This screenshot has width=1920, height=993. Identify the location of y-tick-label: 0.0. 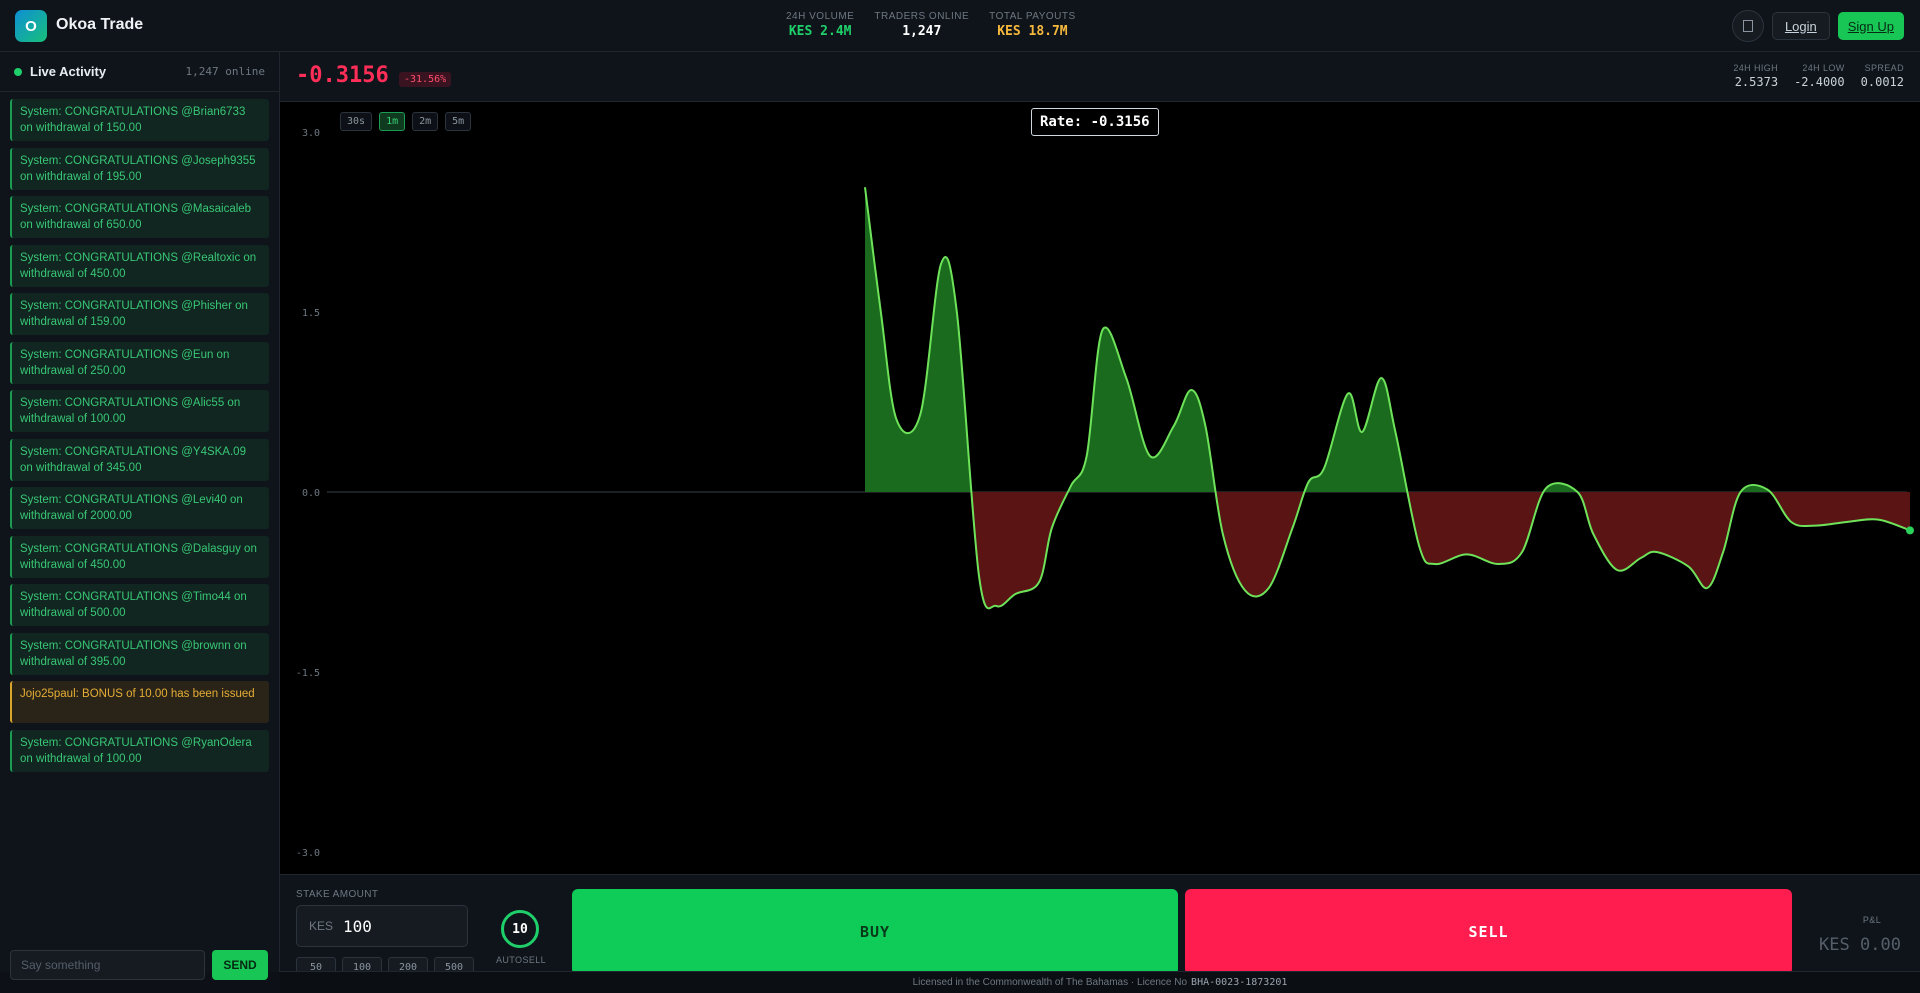
(311, 493).